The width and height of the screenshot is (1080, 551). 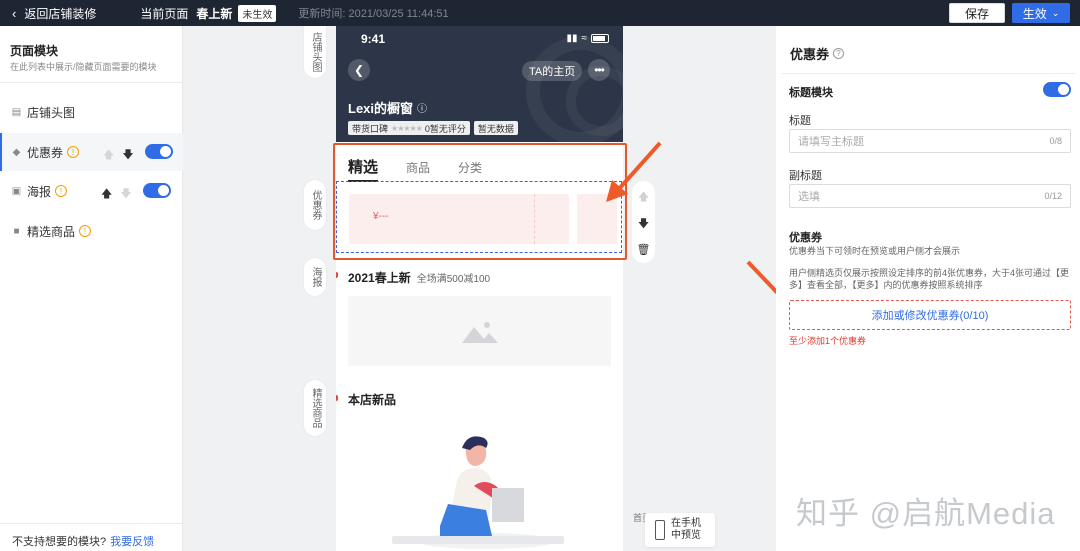 What do you see at coordinates (839, 53) in the screenshot?
I see `help-icon: ?` at bounding box center [839, 53].